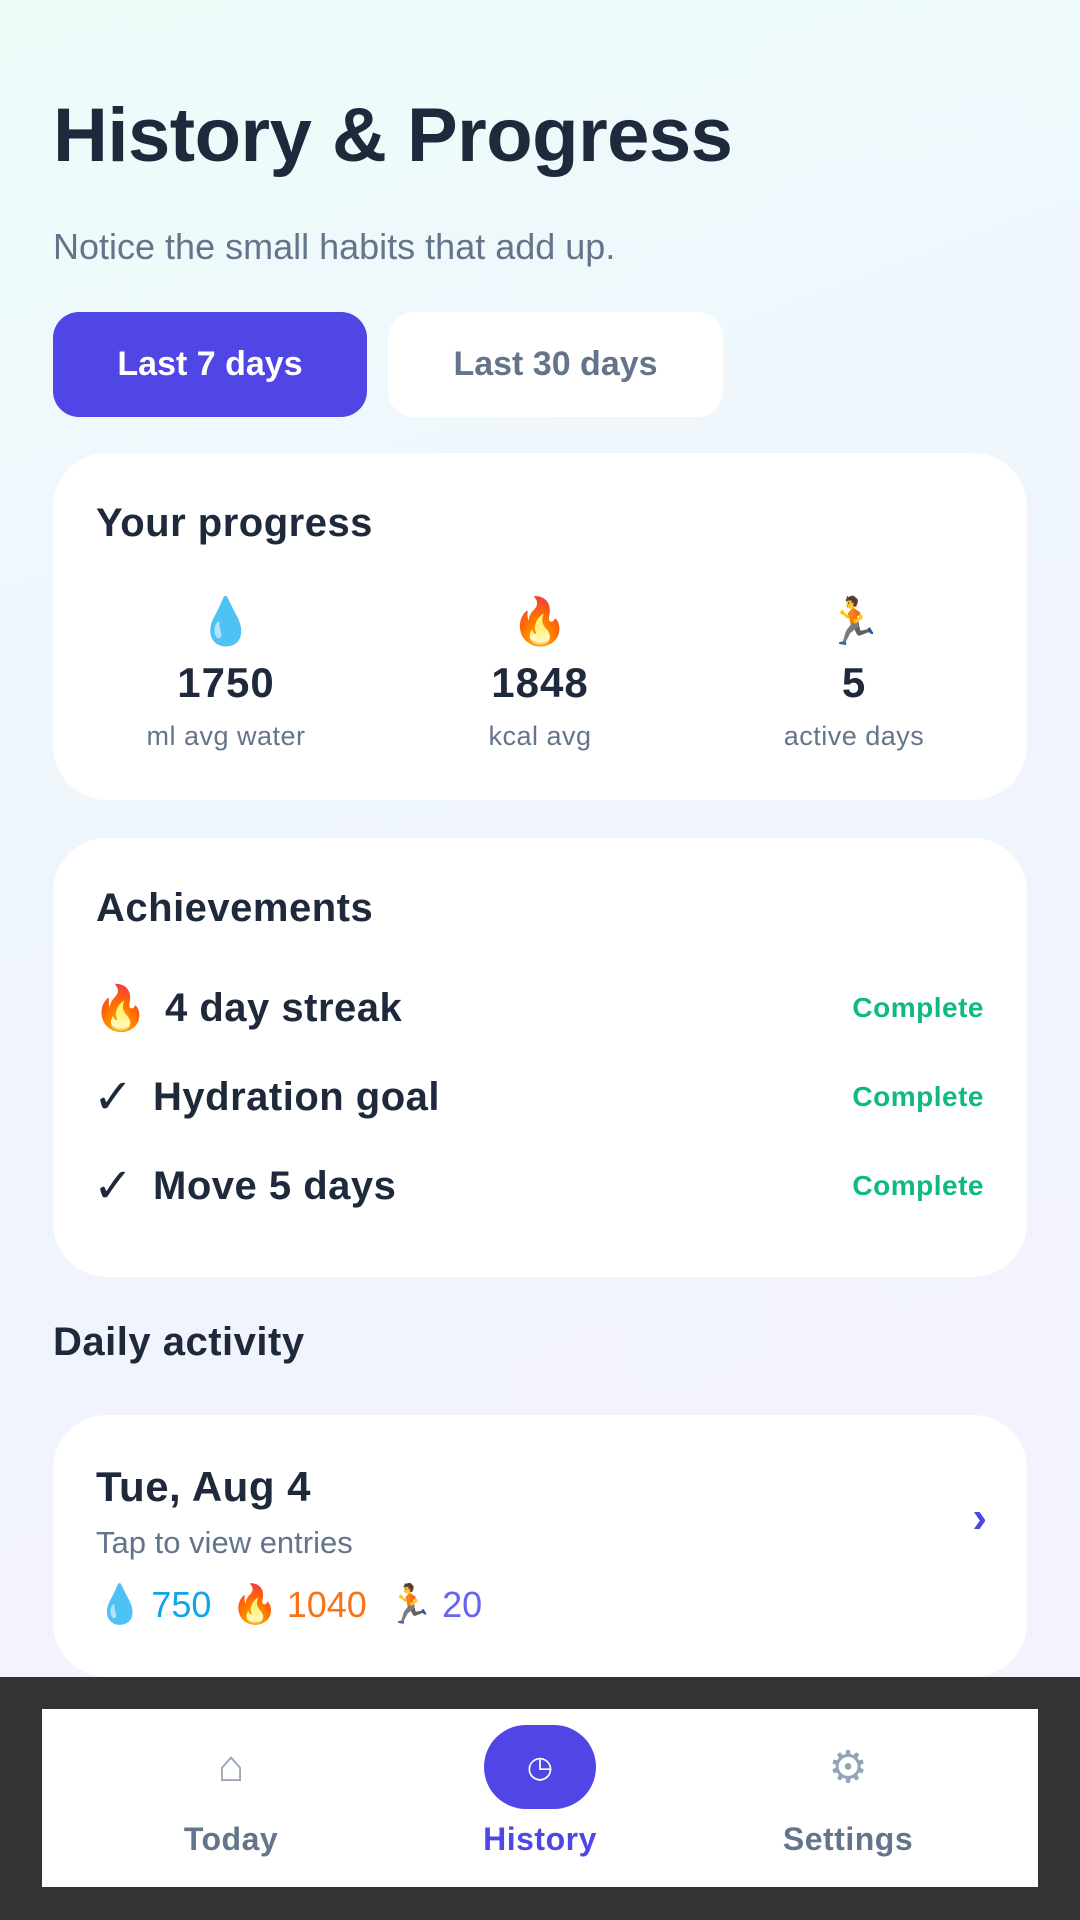 This screenshot has height=1920, width=1080. I want to click on range-last-30-days-button: Last 30 days, so click(555, 364).